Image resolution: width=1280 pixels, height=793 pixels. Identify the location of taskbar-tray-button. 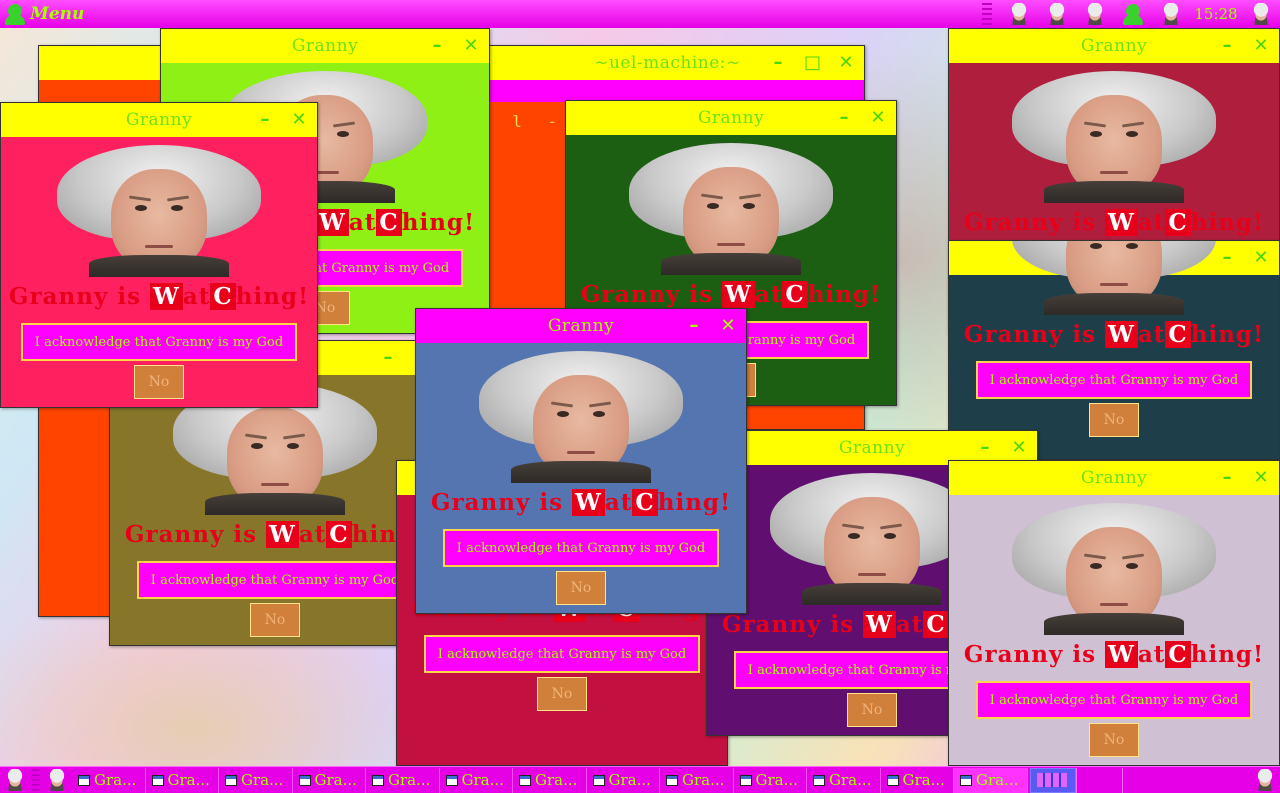
(1265, 780).